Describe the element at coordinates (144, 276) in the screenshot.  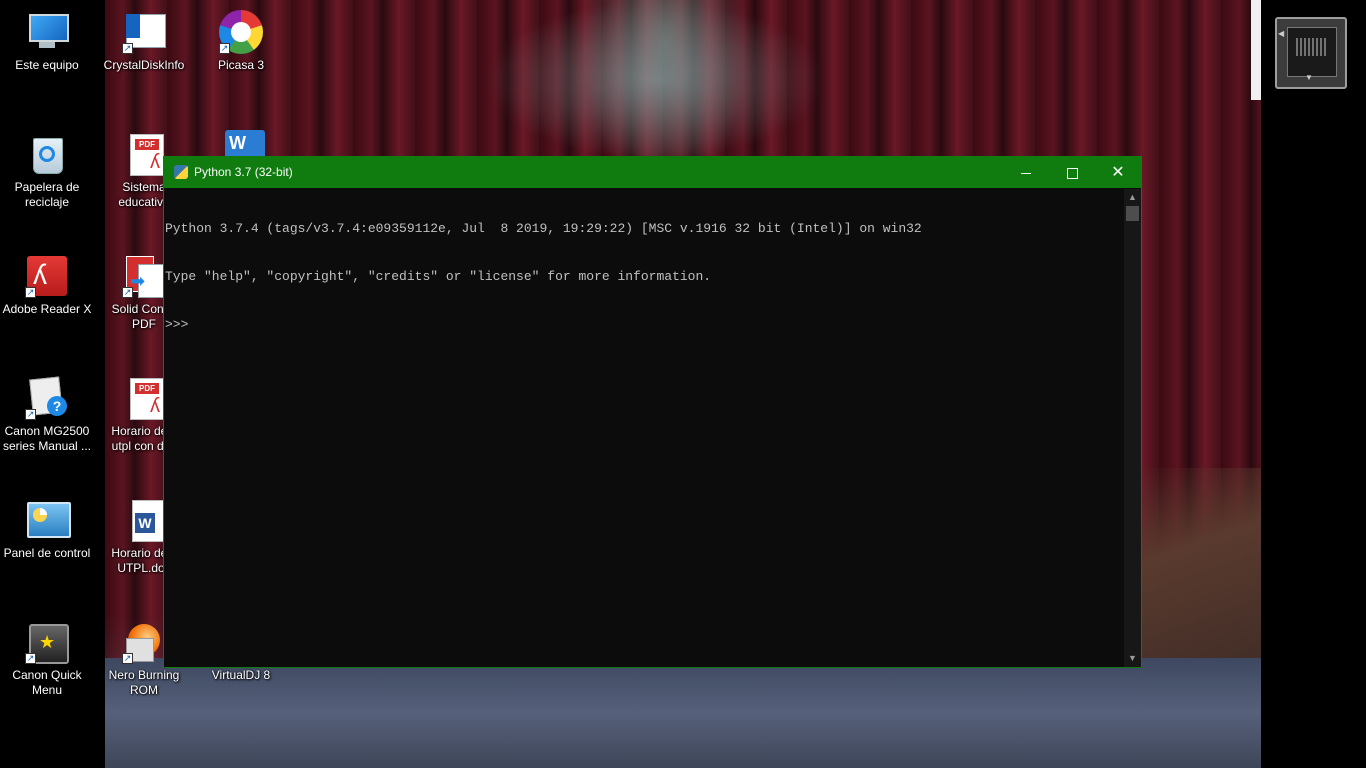
I see `solid-converter-icon: ➡ ↗` at that location.